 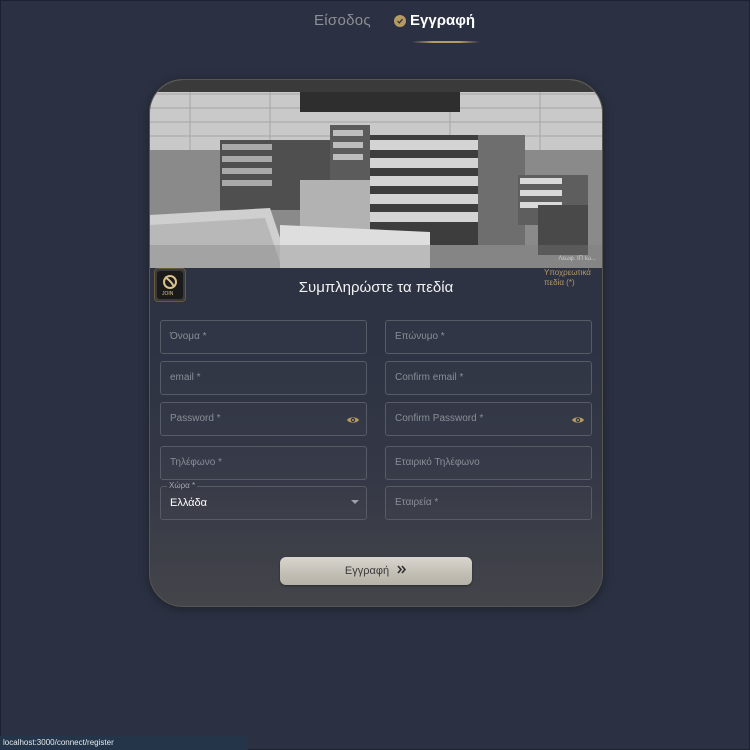 I want to click on active-tab-indicator, so click(x=446, y=42).